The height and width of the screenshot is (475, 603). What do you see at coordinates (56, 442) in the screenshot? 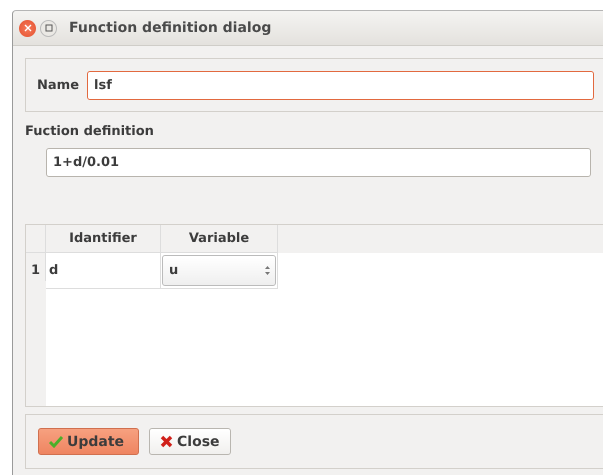
I see `check-icon` at bounding box center [56, 442].